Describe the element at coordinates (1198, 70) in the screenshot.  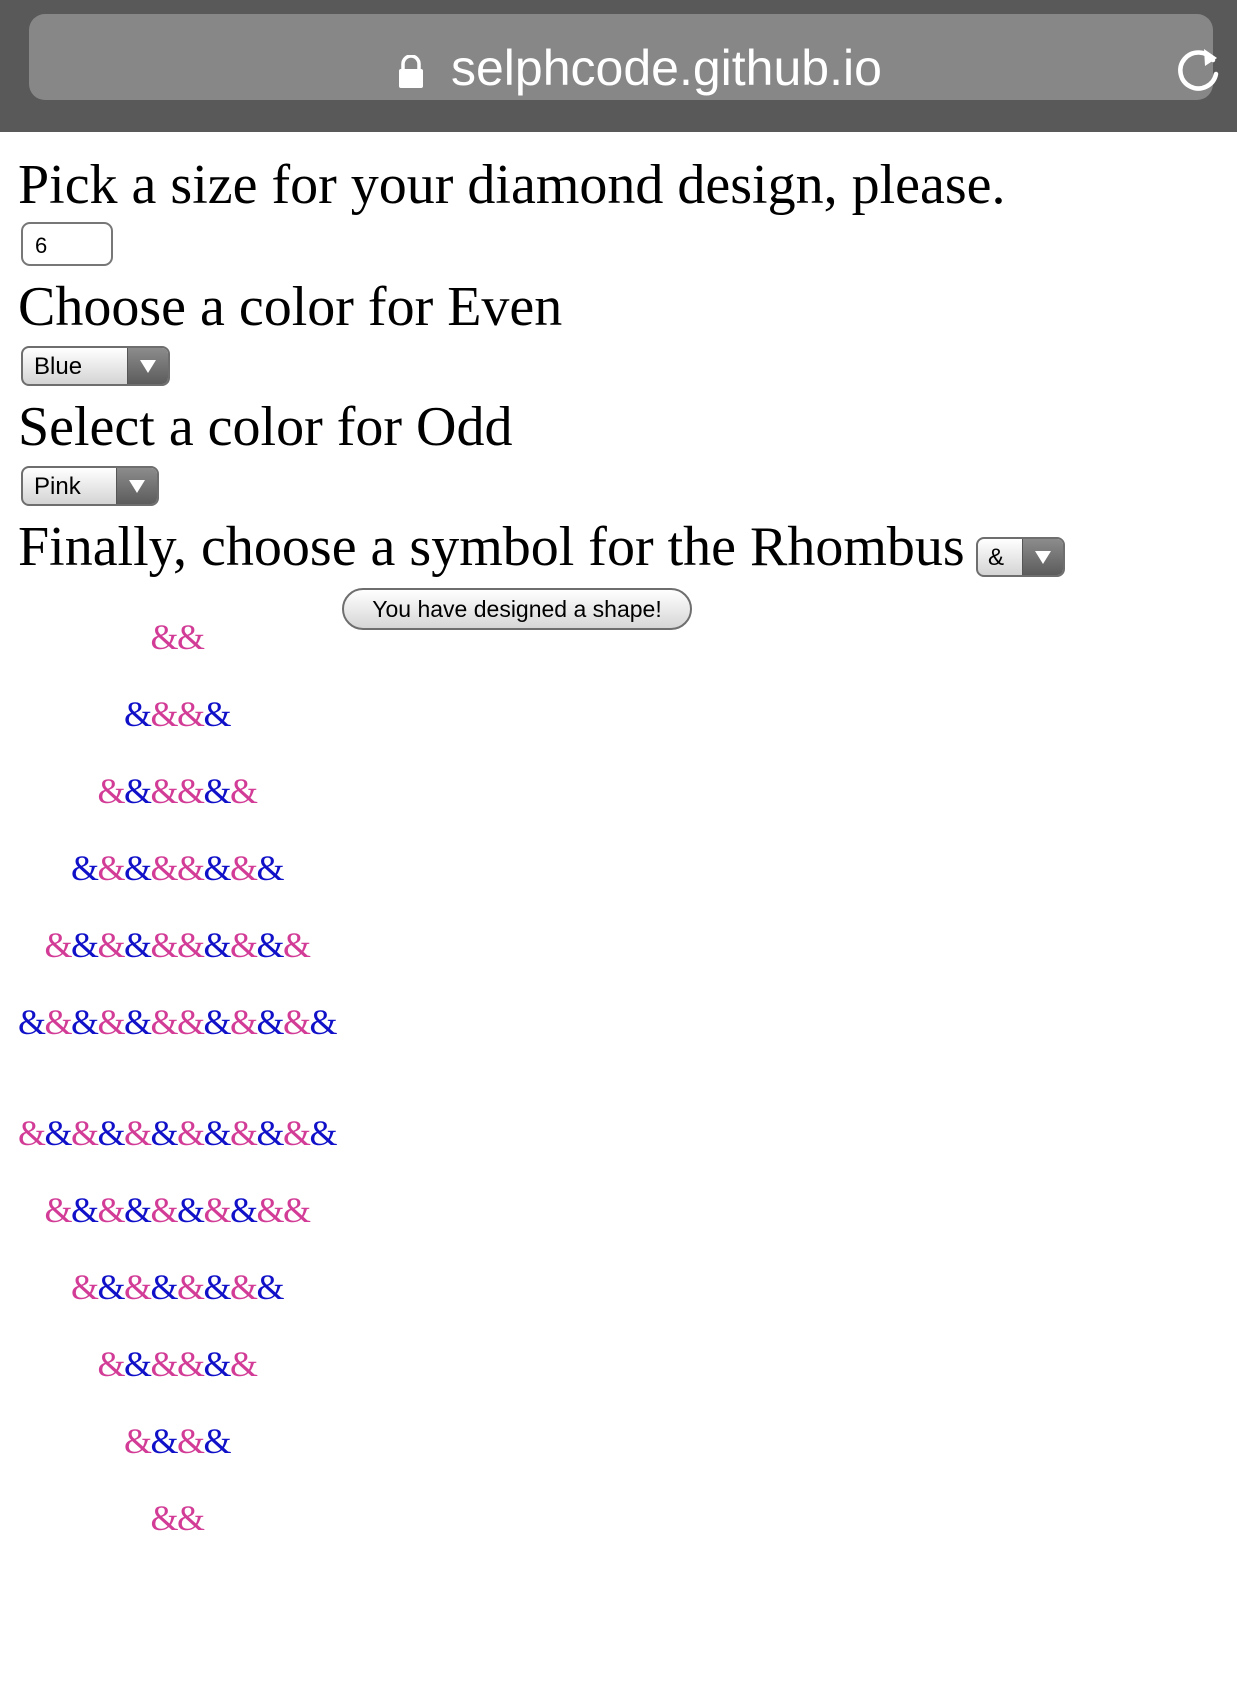
I see `reload-icon` at that location.